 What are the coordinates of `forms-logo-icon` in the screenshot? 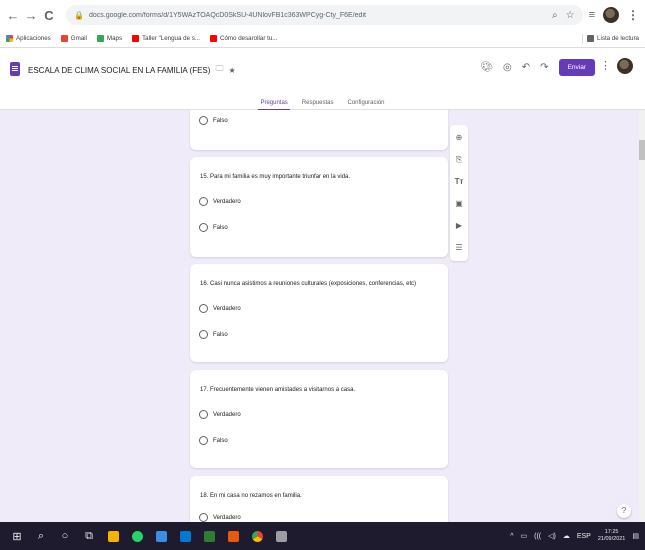 It's located at (15, 69).